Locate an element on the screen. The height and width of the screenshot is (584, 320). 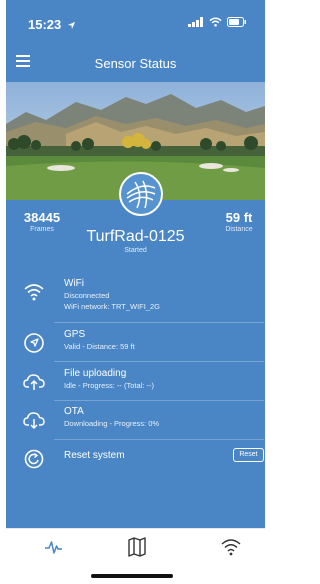
battery-icon is located at coordinates (236, 22).